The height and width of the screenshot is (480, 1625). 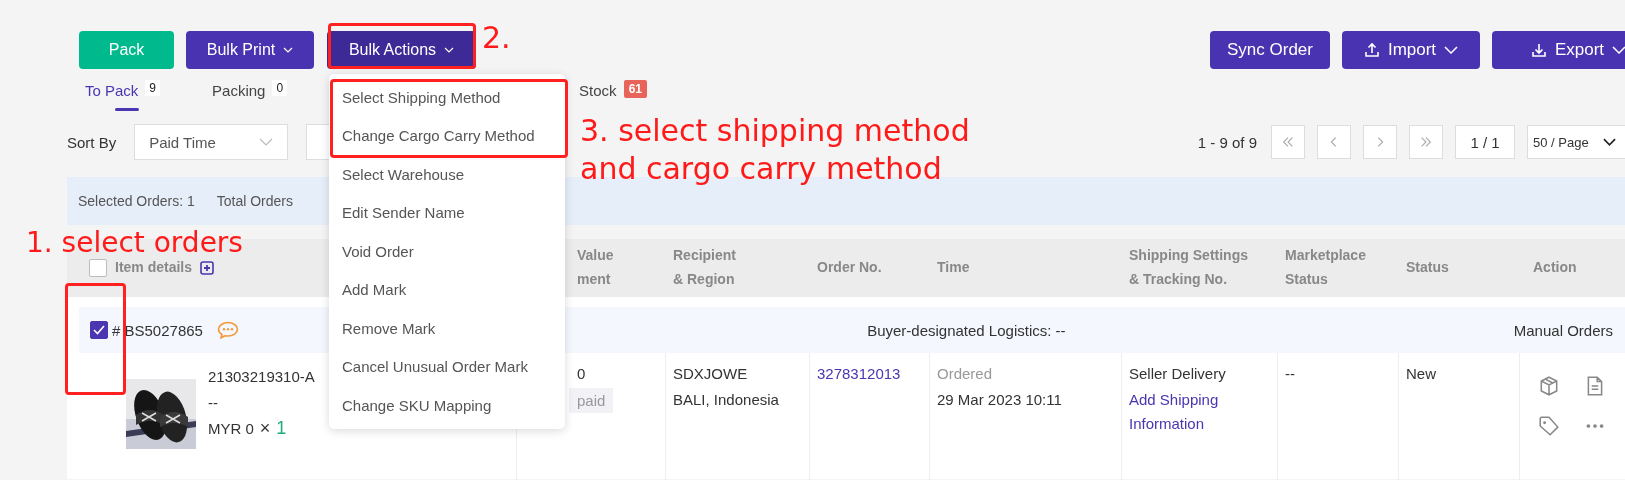 I want to click on menu-item: Change SKU Mapping, so click(x=447, y=405).